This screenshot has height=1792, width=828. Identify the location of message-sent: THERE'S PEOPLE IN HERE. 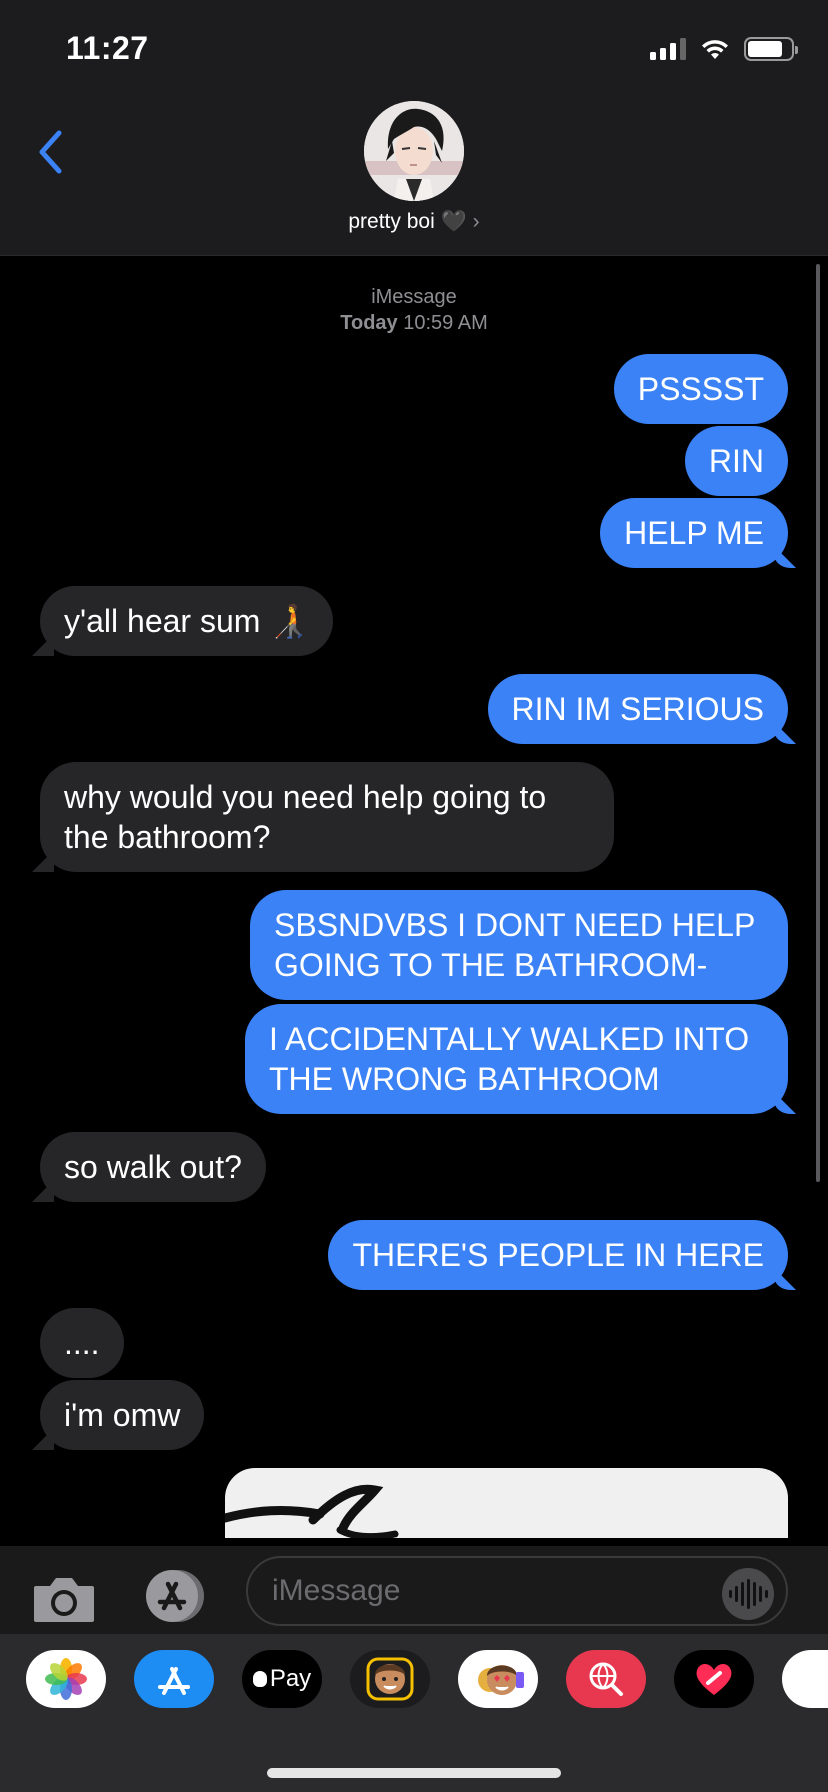
(558, 1255).